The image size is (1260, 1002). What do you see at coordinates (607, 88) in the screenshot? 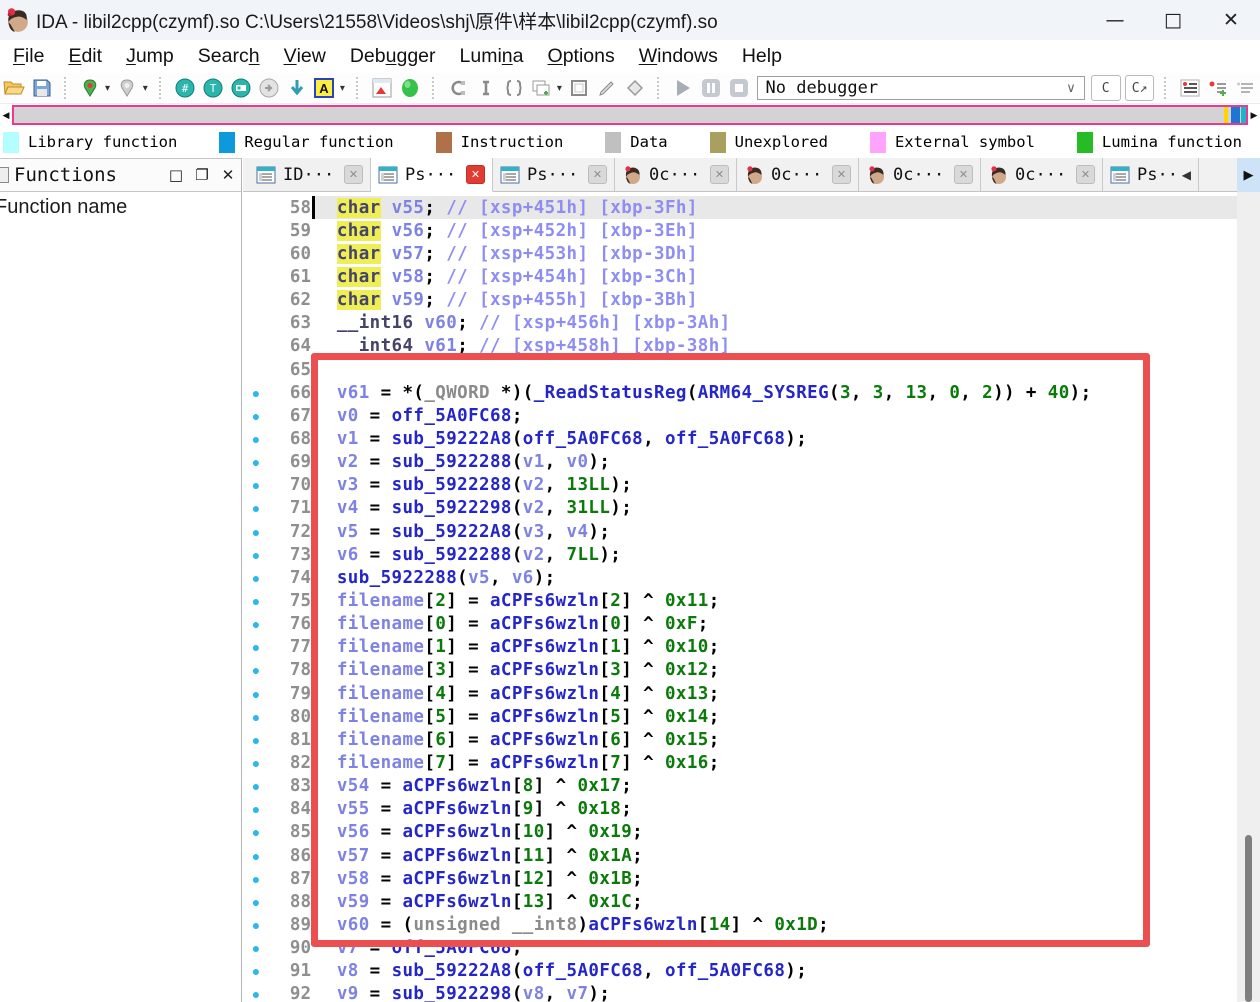
I see `edit-icon` at bounding box center [607, 88].